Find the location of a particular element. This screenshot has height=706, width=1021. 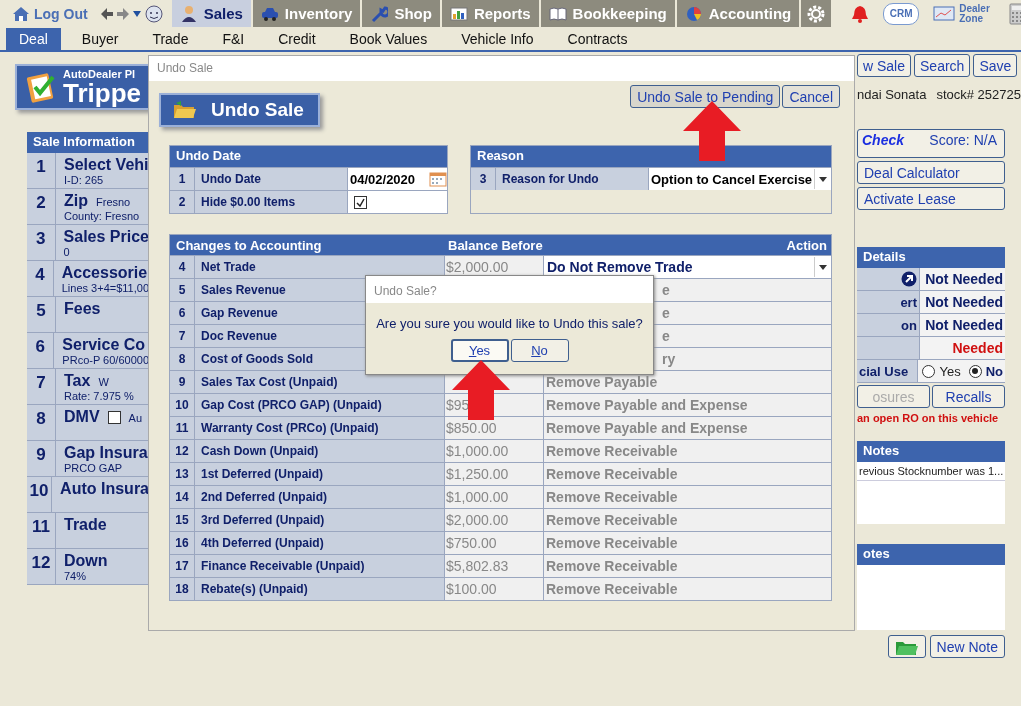

log-out-link: Log Out is located at coordinates (46, 13).